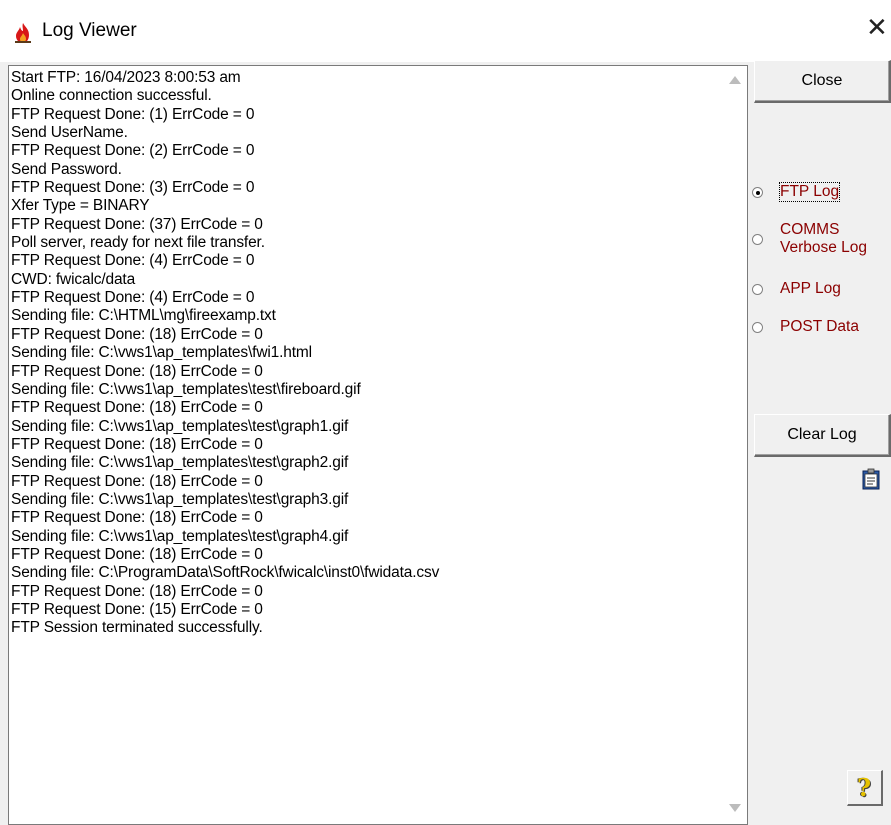  Describe the element at coordinates (810, 229) in the screenshot. I see `radio-label-line: COMMS` at that location.